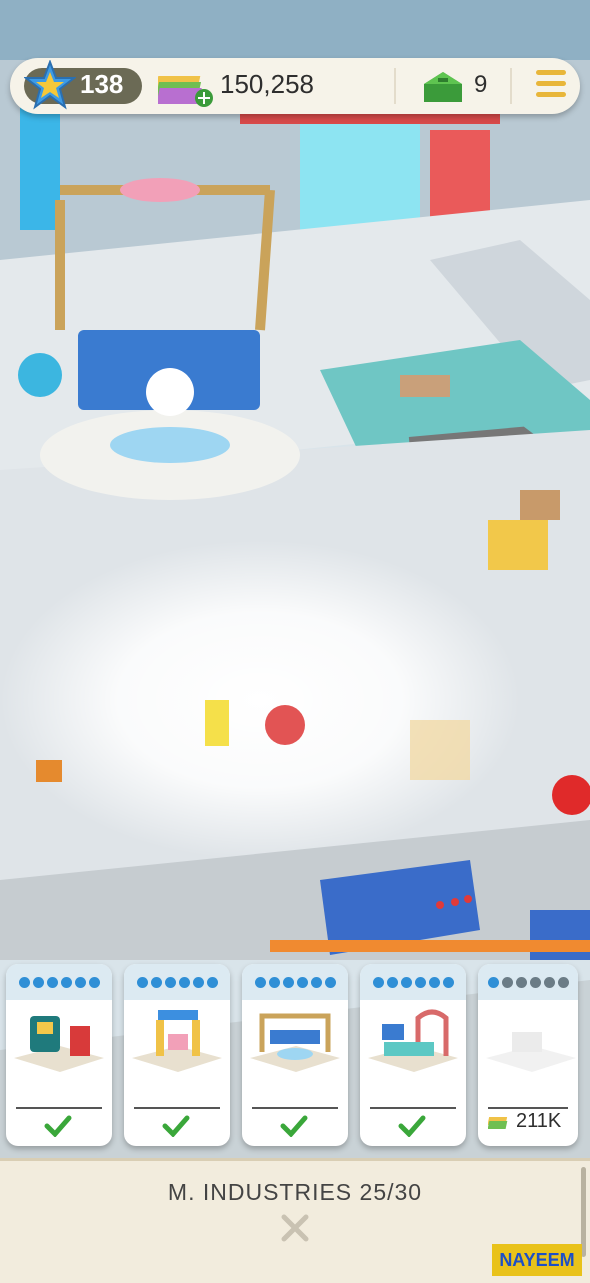 The image size is (590, 1283). Describe the element at coordinates (539, 1121) in the screenshot. I see `unlock-price: 211K` at that location.